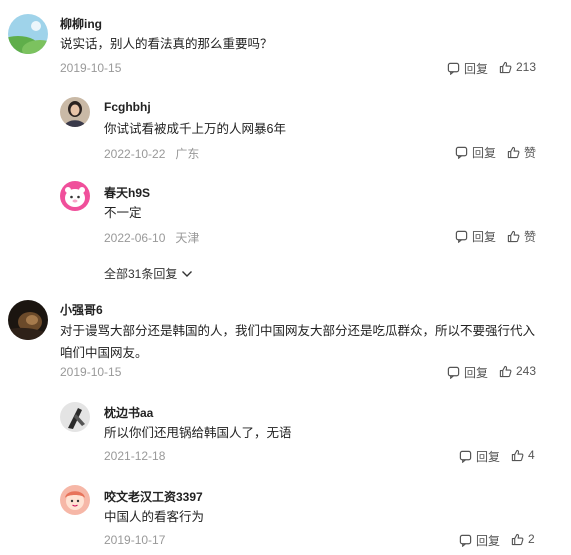  What do you see at coordinates (127, 107) in the screenshot?
I see `commenter-name: Fcghbhj` at bounding box center [127, 107].